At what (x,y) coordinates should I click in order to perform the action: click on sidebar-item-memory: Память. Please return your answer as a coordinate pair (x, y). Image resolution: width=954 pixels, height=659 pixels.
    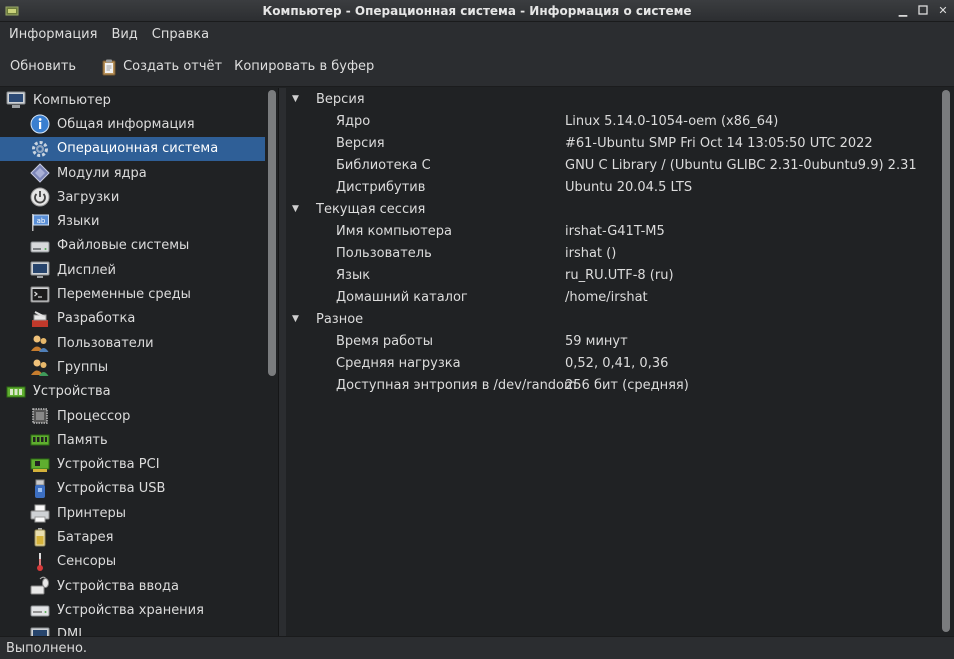
    Looking at the image, I should click on (139, 440).